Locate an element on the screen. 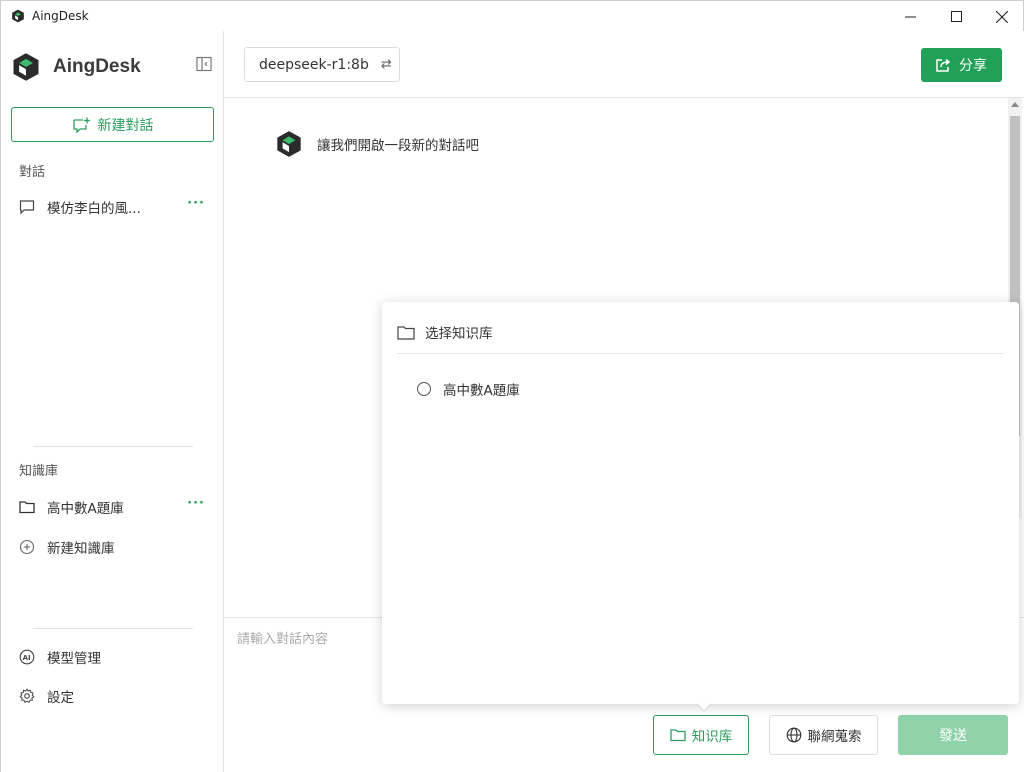  maximize-button is located at coordinates (956, 16).